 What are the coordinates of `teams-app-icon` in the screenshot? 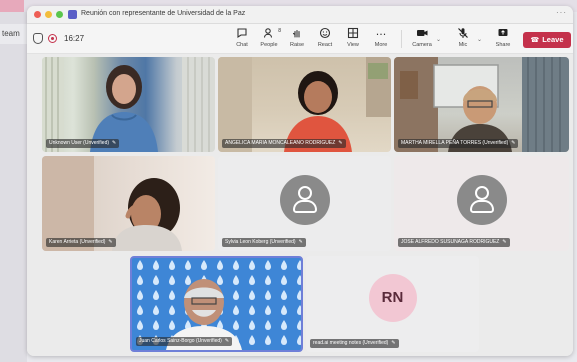 It's located at (72, 14).